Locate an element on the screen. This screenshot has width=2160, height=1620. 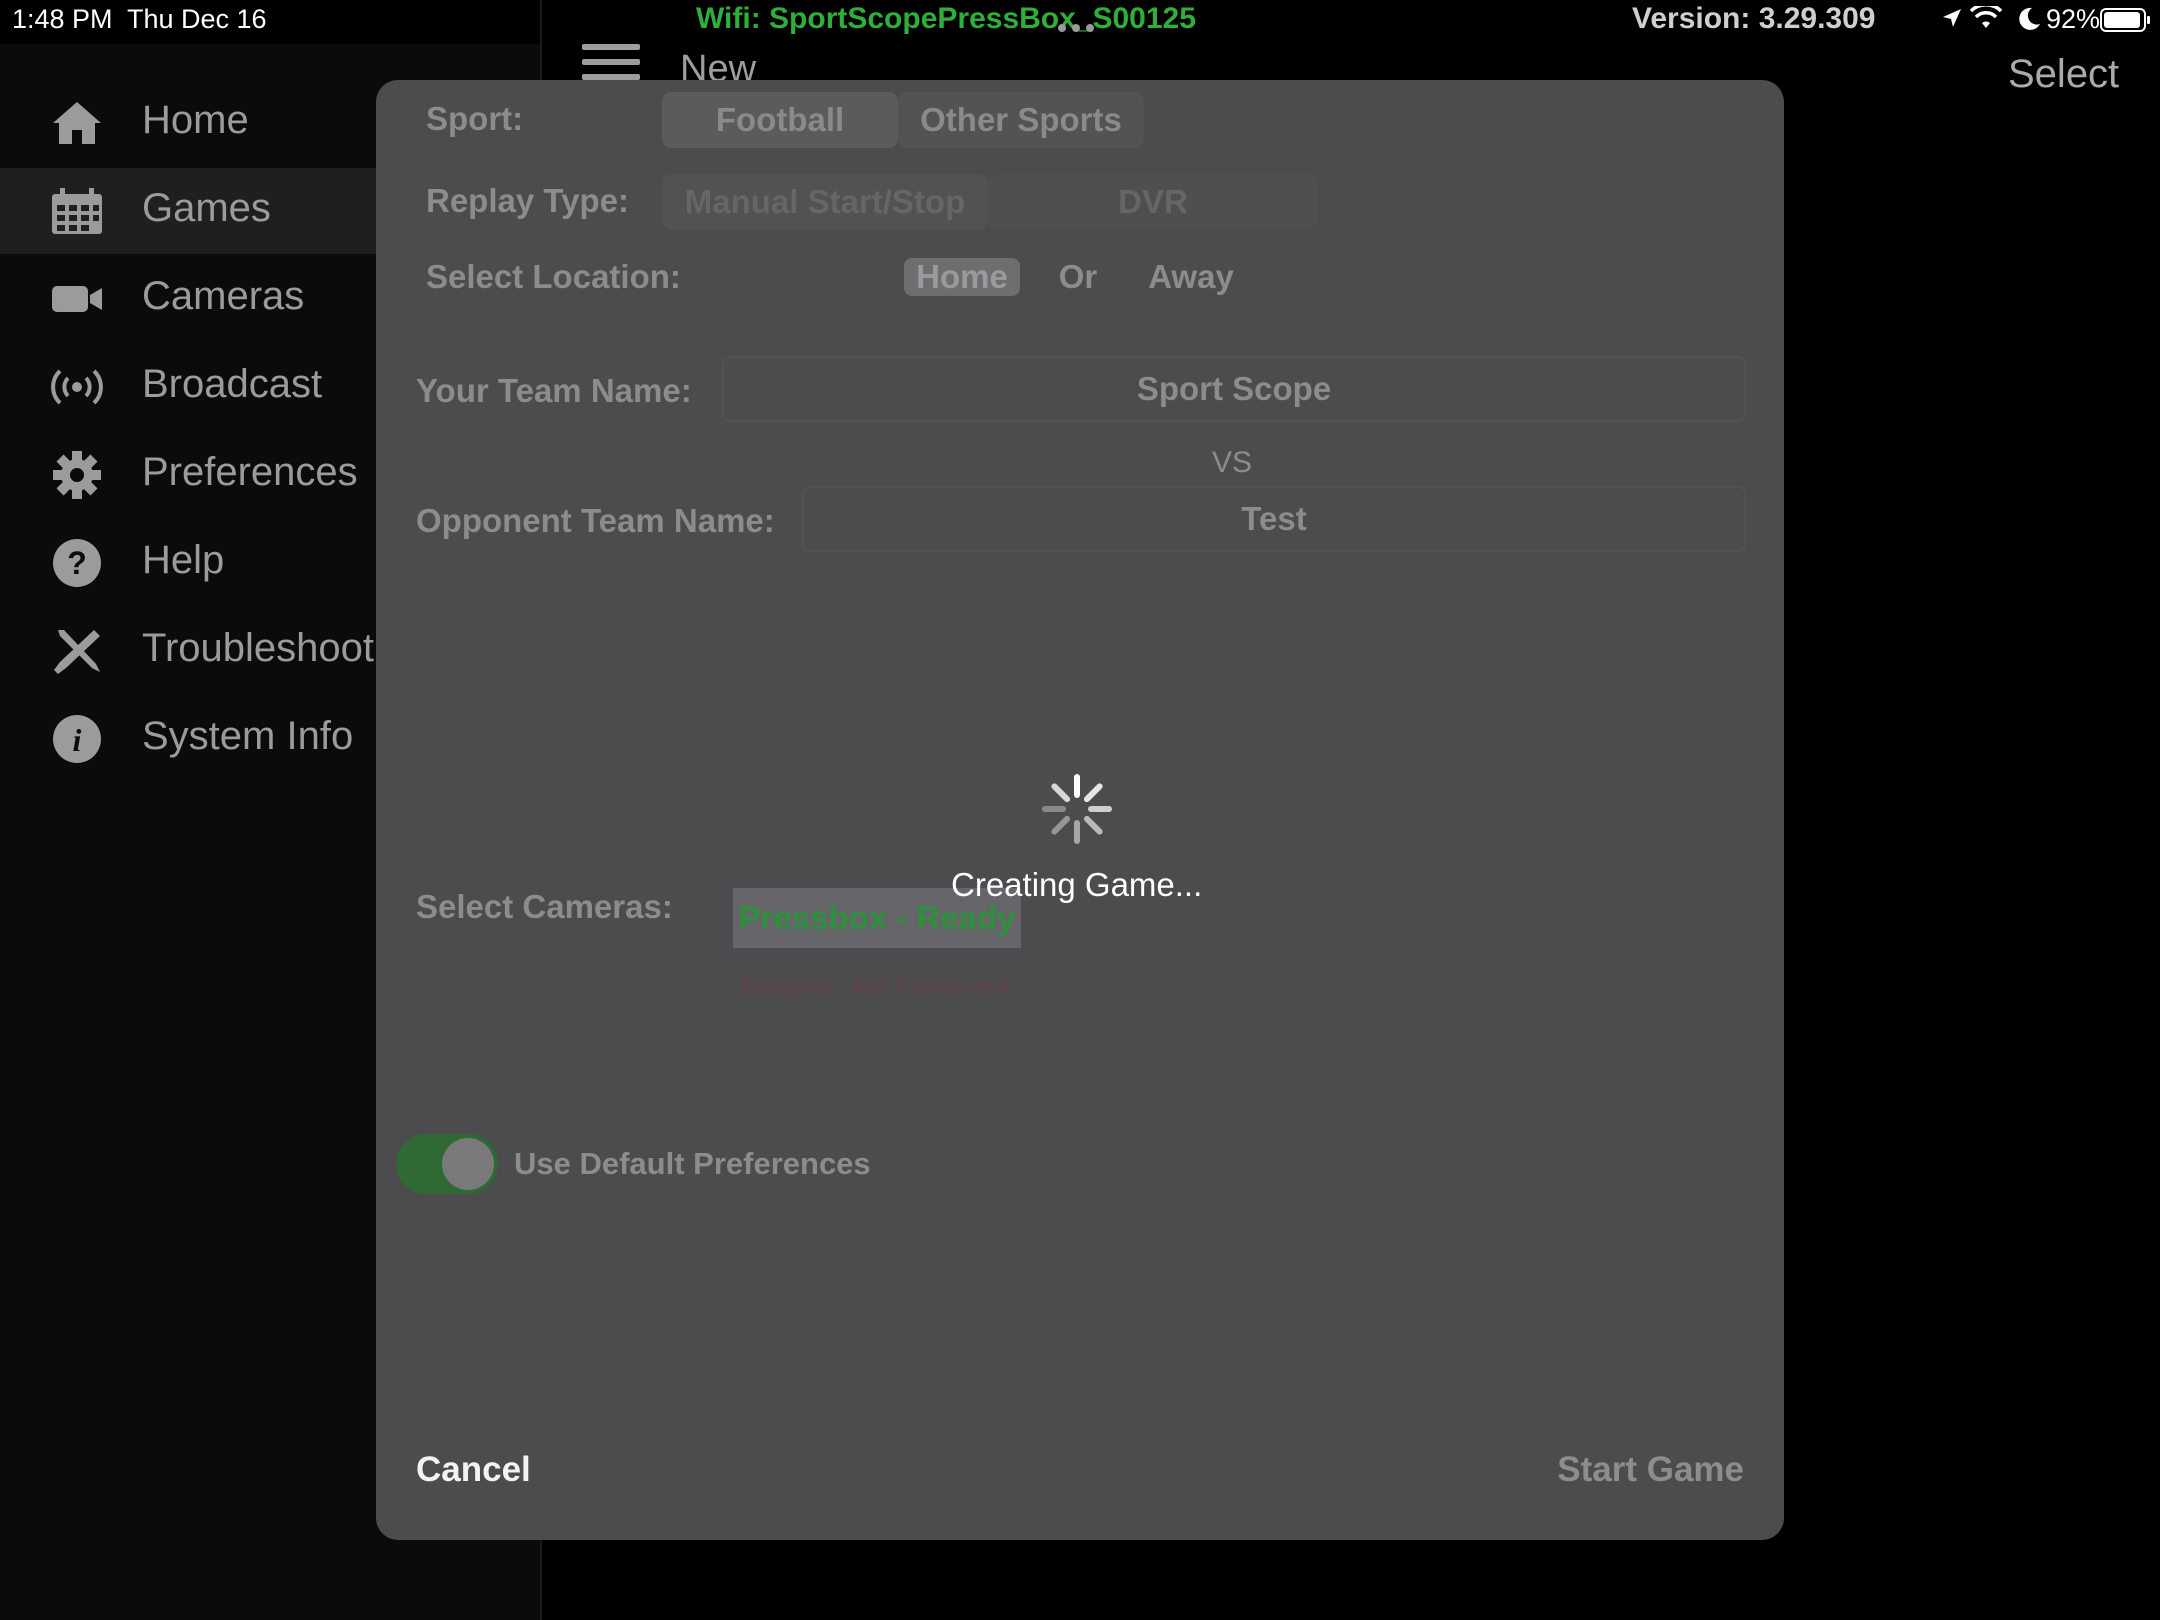
location-arrow-icon is located at coordinates (1952, 18).